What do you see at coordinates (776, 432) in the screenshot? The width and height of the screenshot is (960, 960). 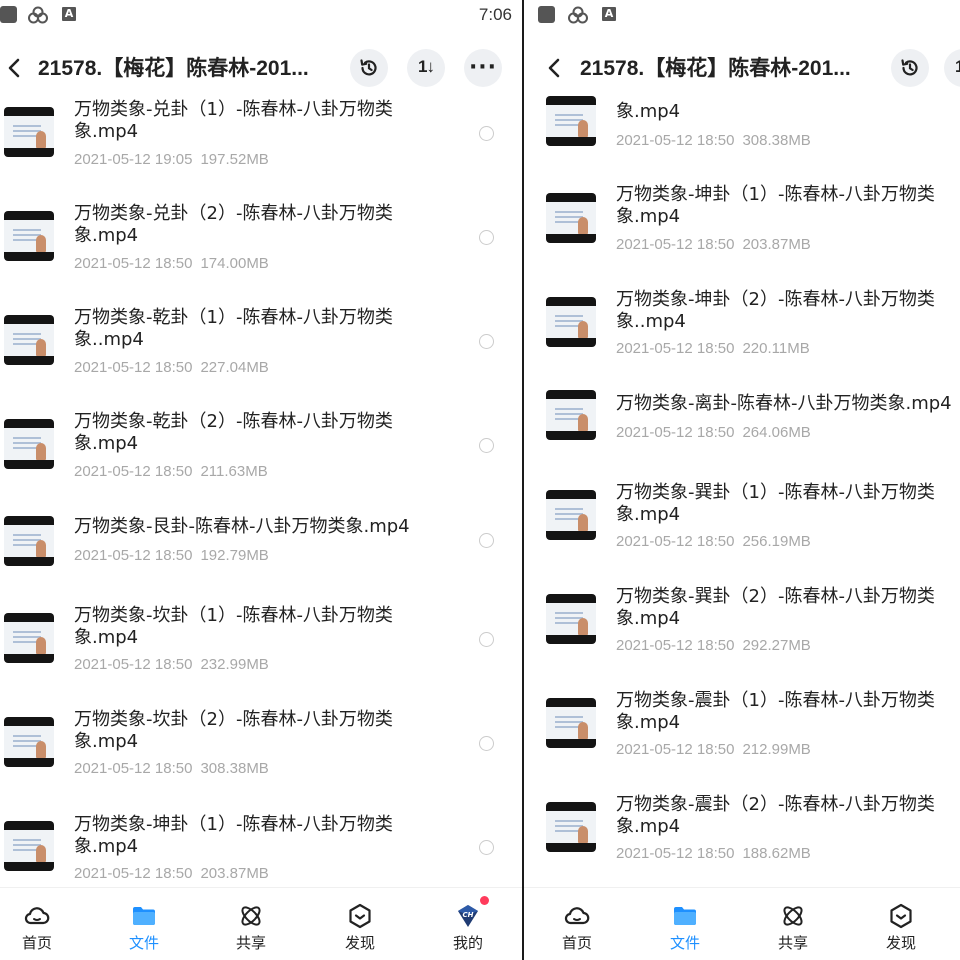 I see `file-size: 264.06MB` at bounding box center [776, 432].